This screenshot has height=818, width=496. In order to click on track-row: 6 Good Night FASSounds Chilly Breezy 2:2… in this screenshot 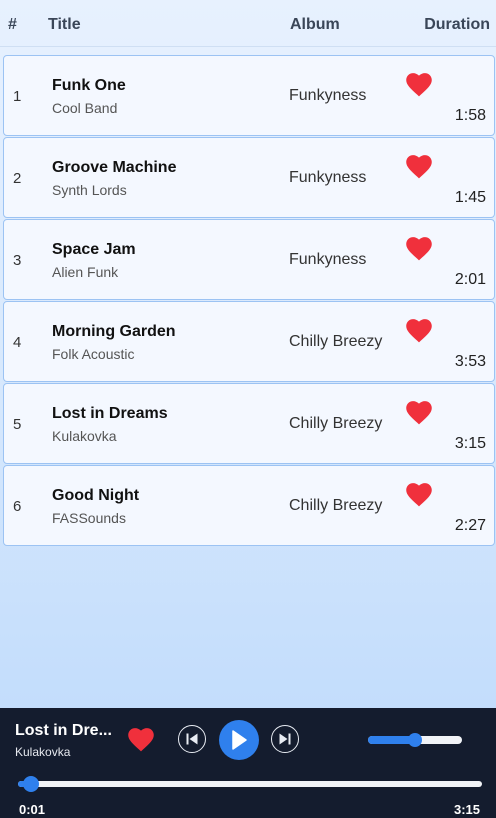, I will do `click(249, 505)`.